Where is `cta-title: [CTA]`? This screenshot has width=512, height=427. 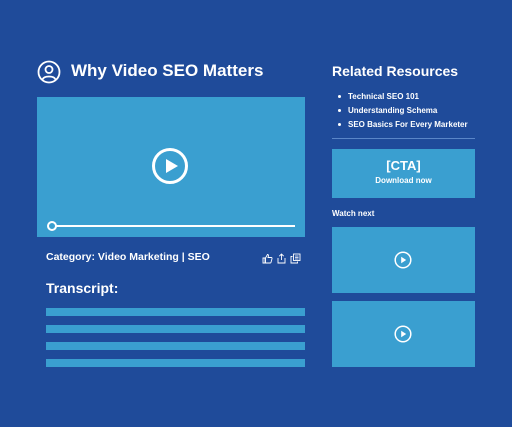 cta-title: [CTA] is located at coordinates (403, 165).